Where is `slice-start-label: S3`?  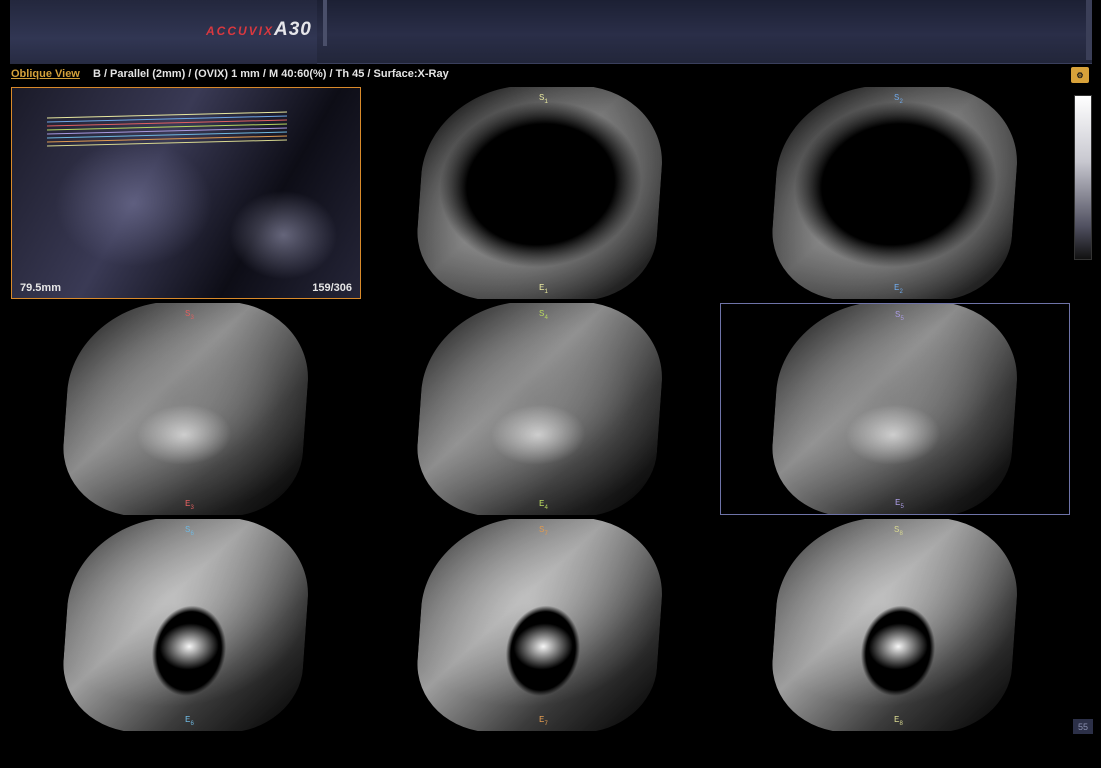
slice-start-label: S3 is located at coordinates (189, 315).